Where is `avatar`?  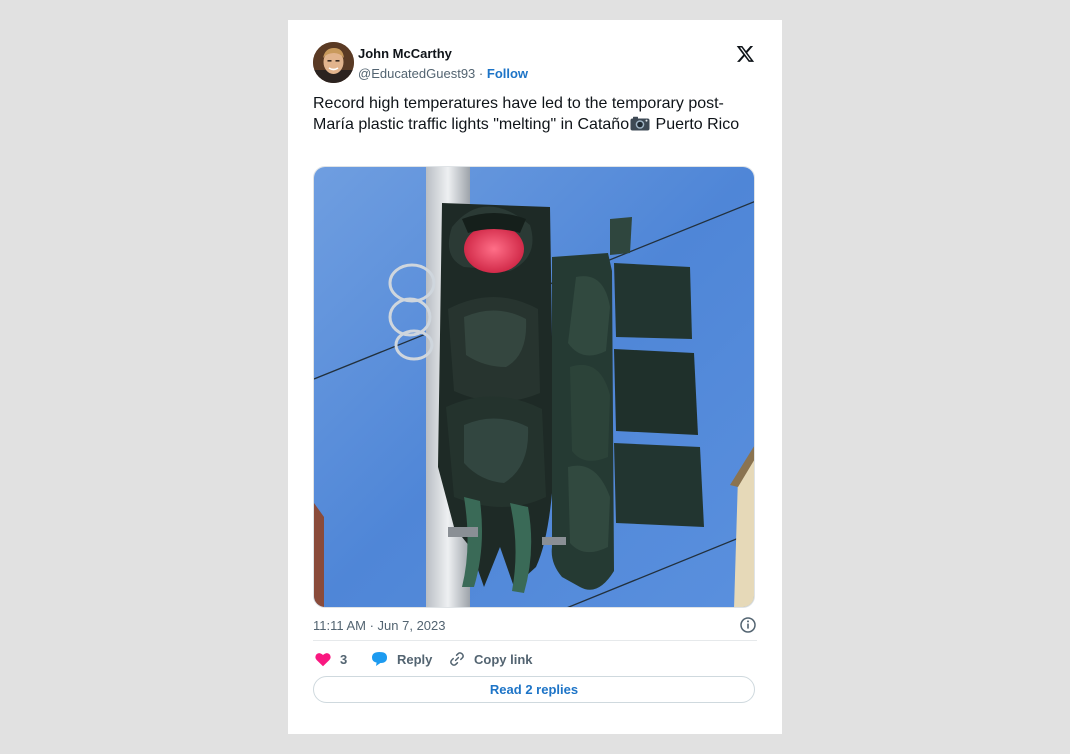 avatar is located at coordinates (333, 62).